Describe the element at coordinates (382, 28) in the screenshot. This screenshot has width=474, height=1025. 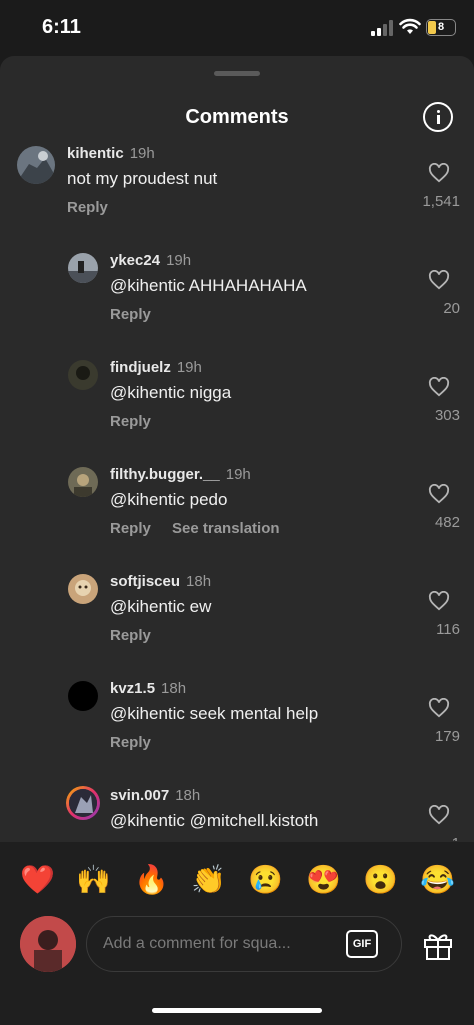
I see `cellular-signal-icon` at that location.